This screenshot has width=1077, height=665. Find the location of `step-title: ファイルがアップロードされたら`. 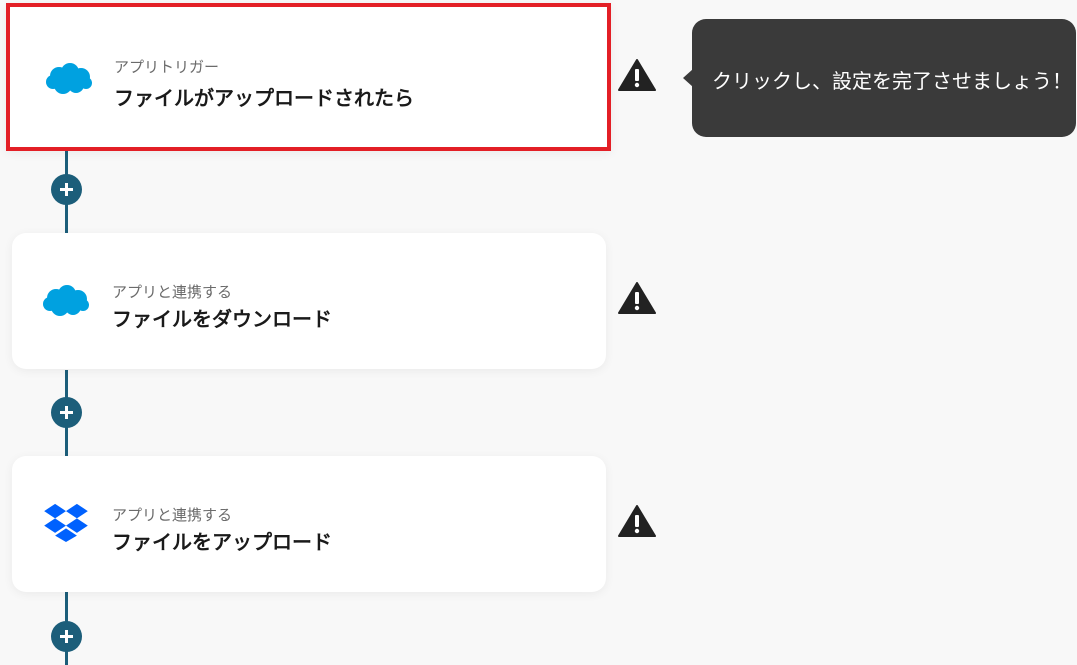

step-title: ファイルがアップロードされたら is located at coordinates (264, 98).